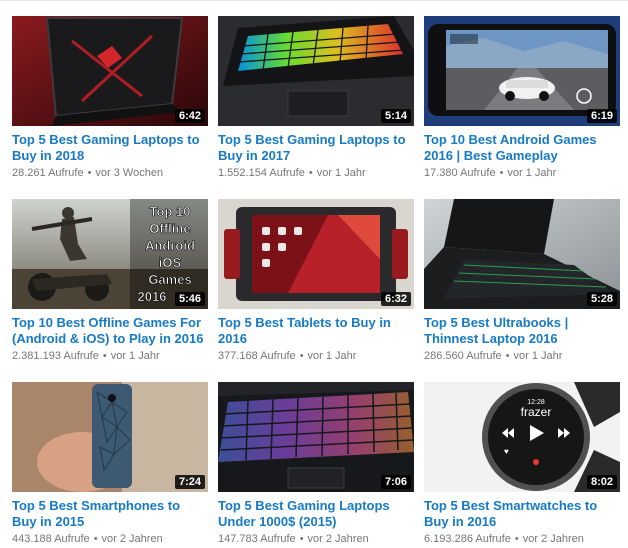 Image resolution: width=628 pixels, height=548 pixels. I want to click on upload-age: vor 3 Wochen, so click(129, 173).